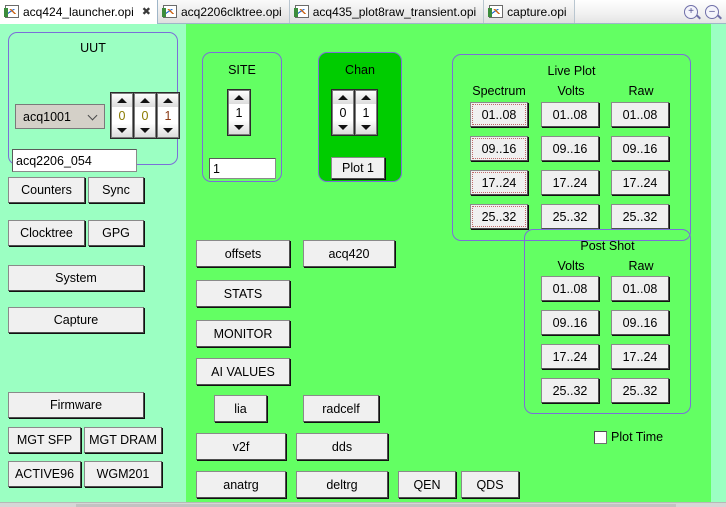 The width and height of the screenshot is (726, 507). Describe the element at coordinates (641, 91) in the screenshot. I see `live-plot-col-header-raw: Raw` at that location.